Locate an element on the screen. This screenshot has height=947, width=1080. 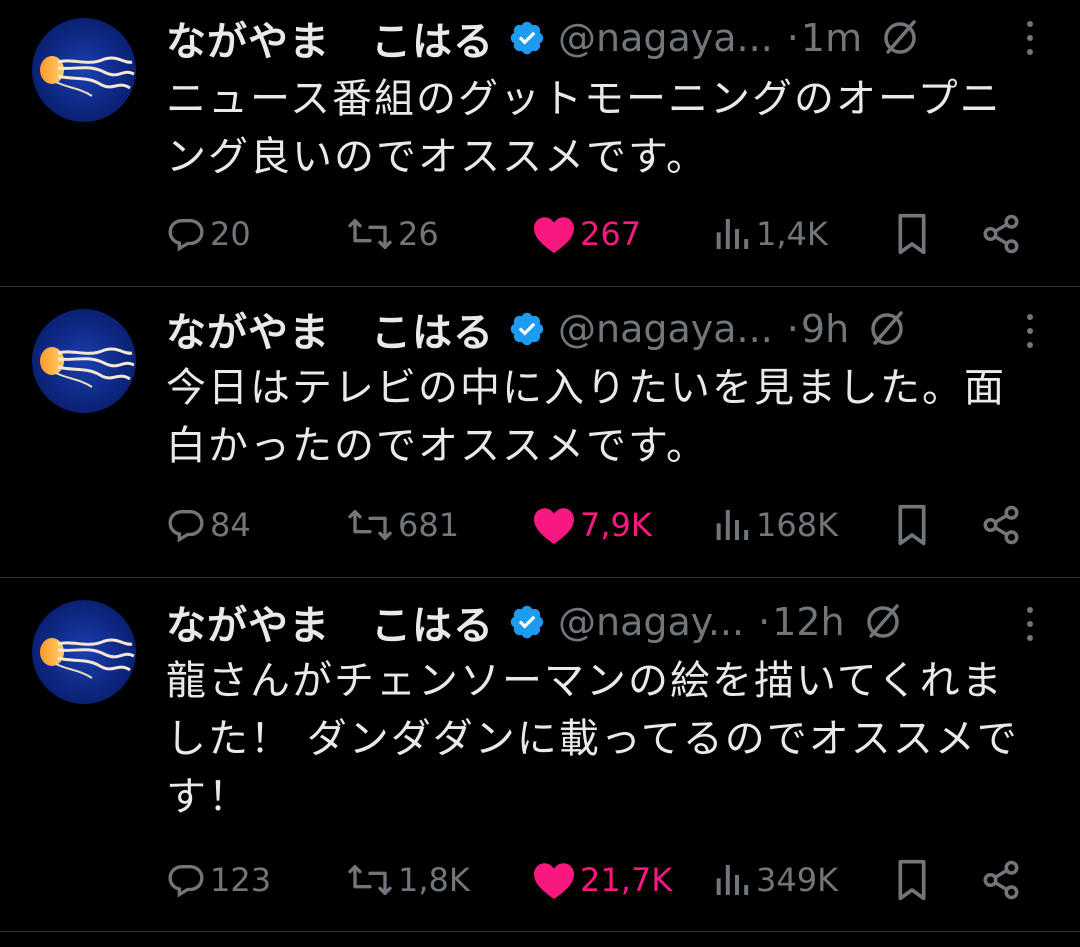
action-bar: 123 1,8K 21,7K 349K is located at coordinates (623, 880).